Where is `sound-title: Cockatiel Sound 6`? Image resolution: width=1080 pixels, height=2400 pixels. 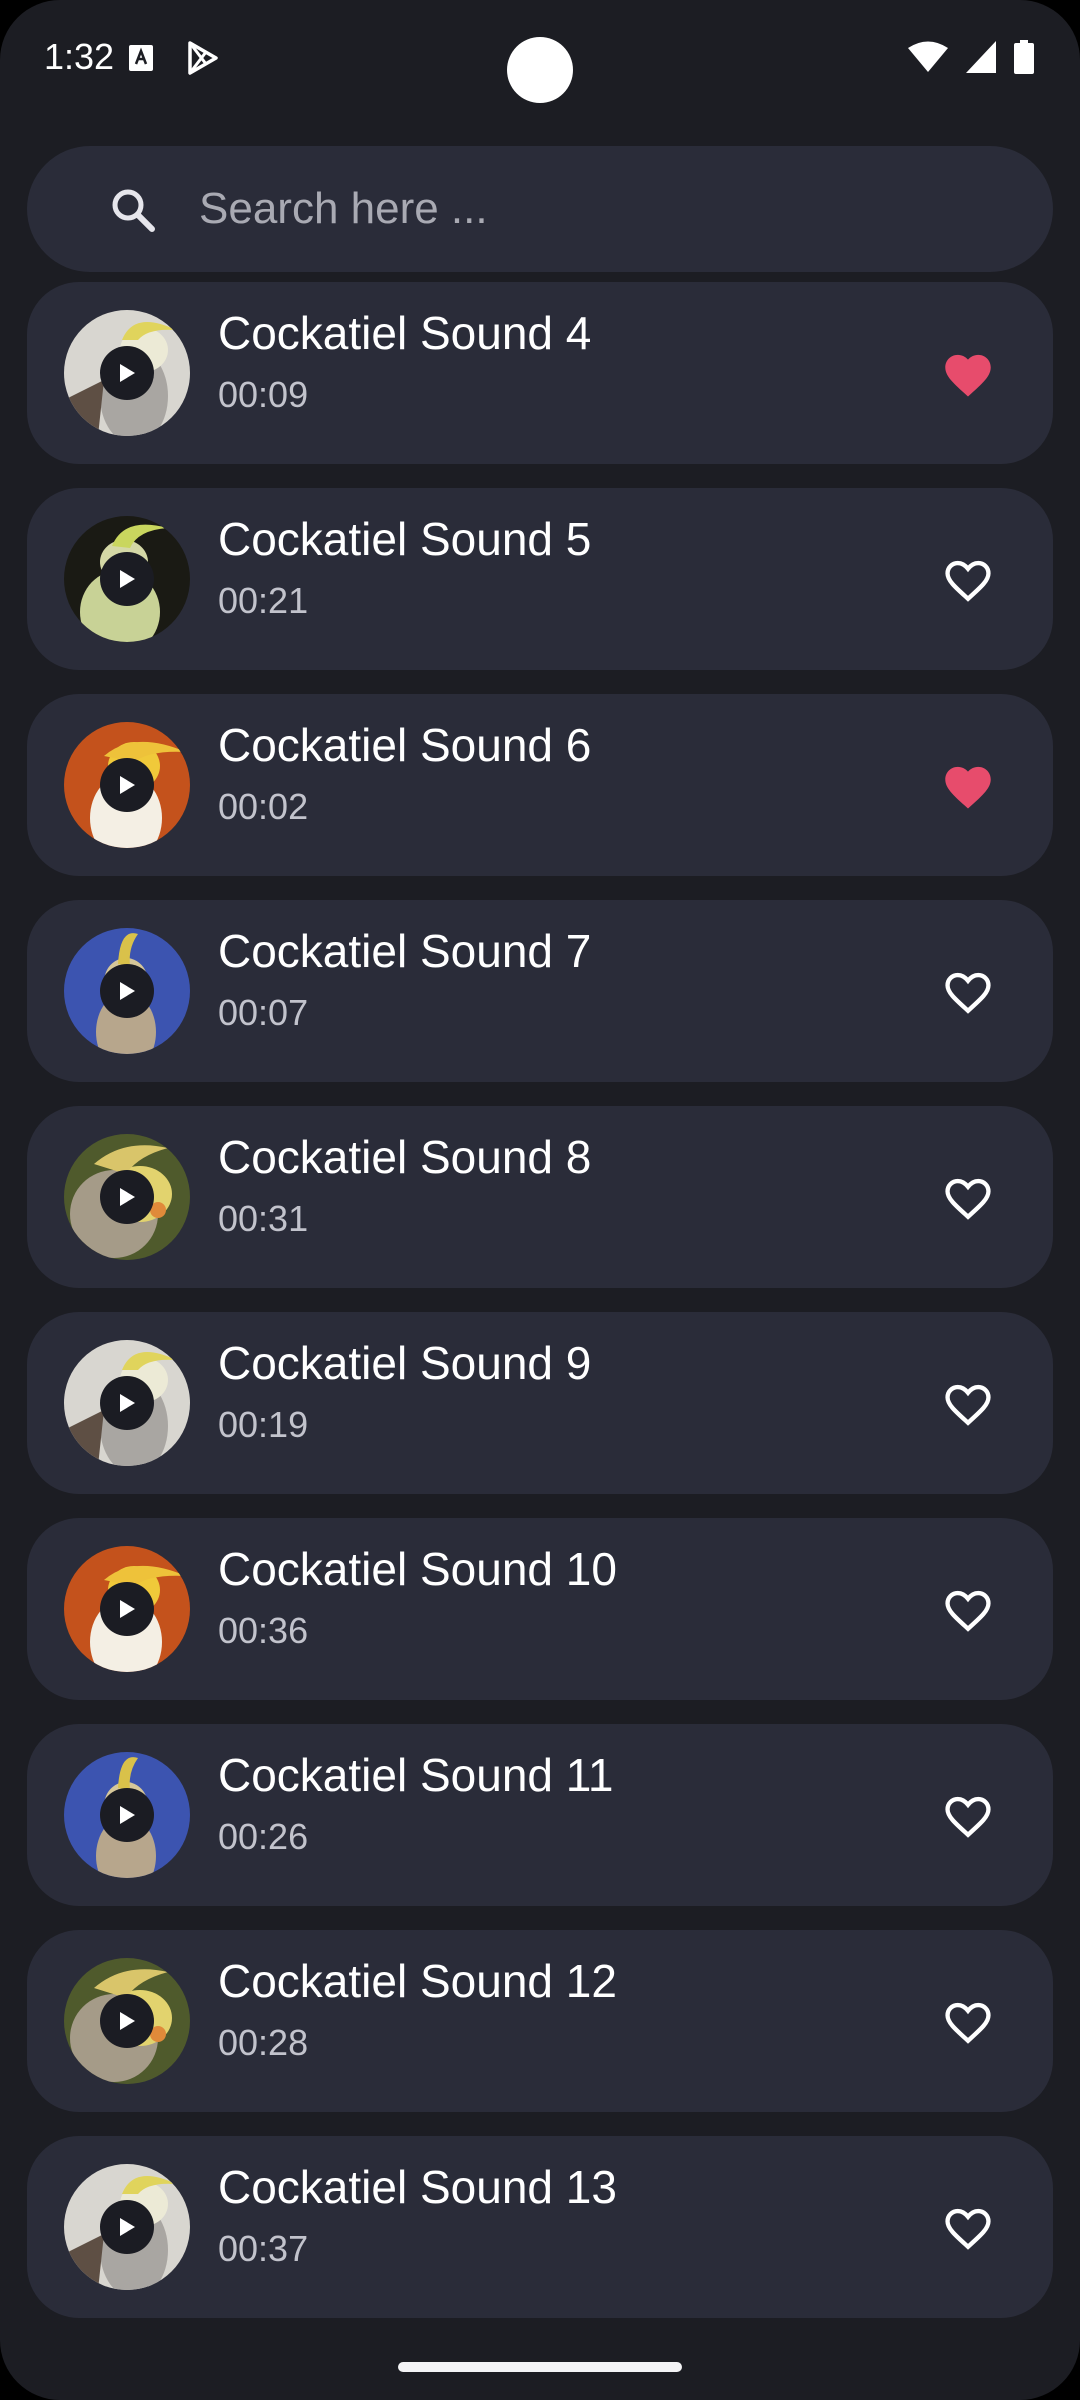 sound-title: Cockatiel Sound 6 is located at coordinates (405, 745).